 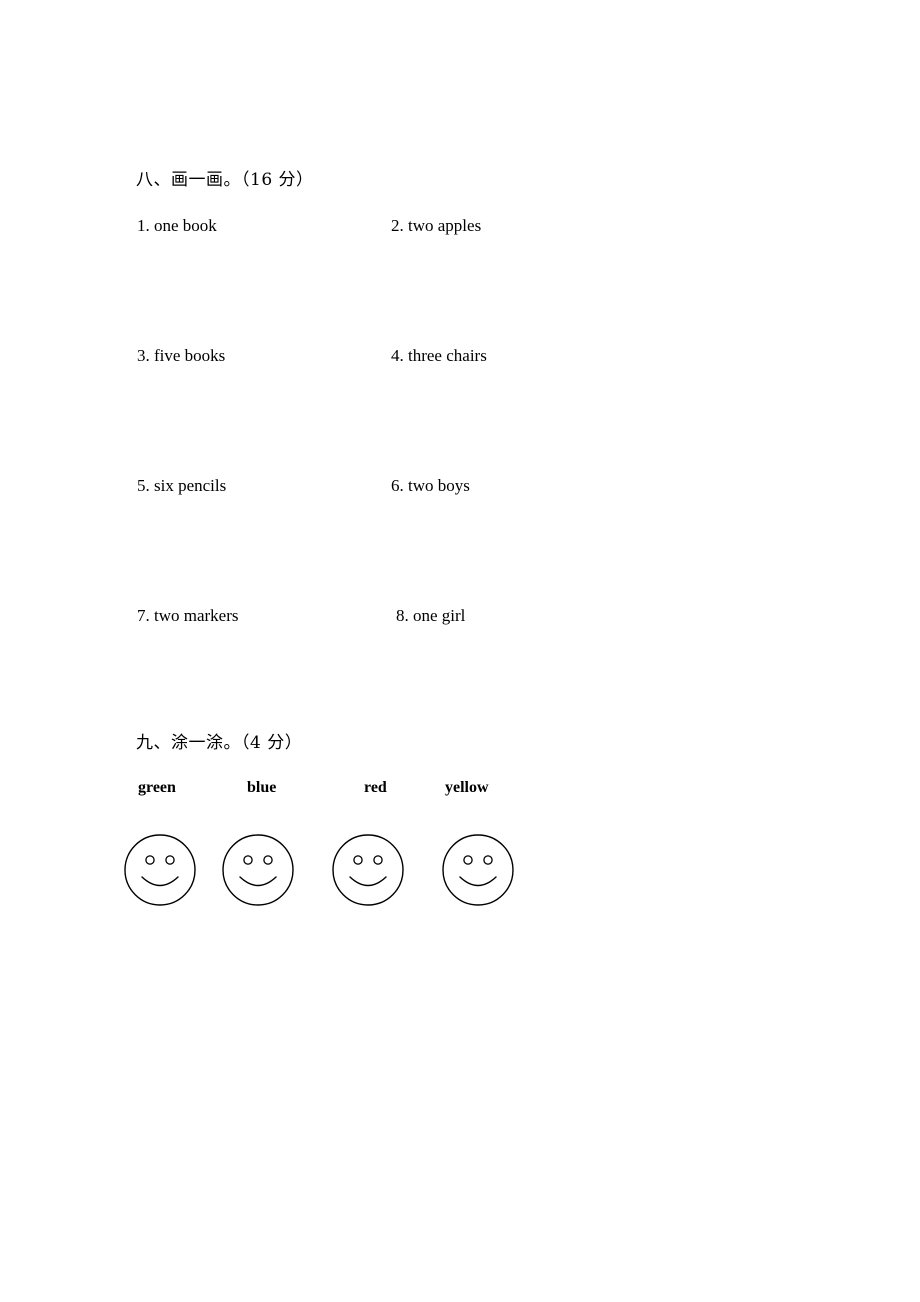 What do you see at coordinates (182, 485) in the screenshot?
I see `draw-item-5: 5. six pencils` at bounding box center [182, 485].